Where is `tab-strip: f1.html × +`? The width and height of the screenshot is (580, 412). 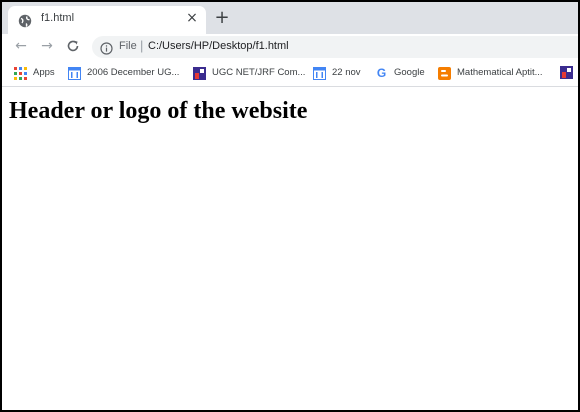
tab-strip: f1.html × + is located at coordinates (290, 18).